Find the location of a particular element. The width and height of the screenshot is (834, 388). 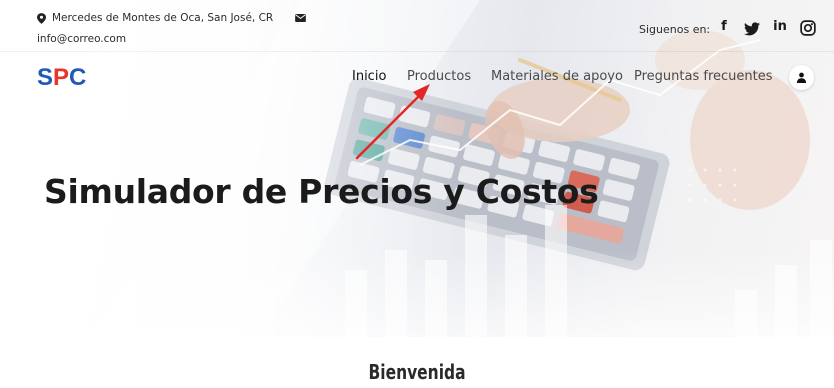

hero-title: Simulador de Precios y Costos is located at coordinates (321, 191).